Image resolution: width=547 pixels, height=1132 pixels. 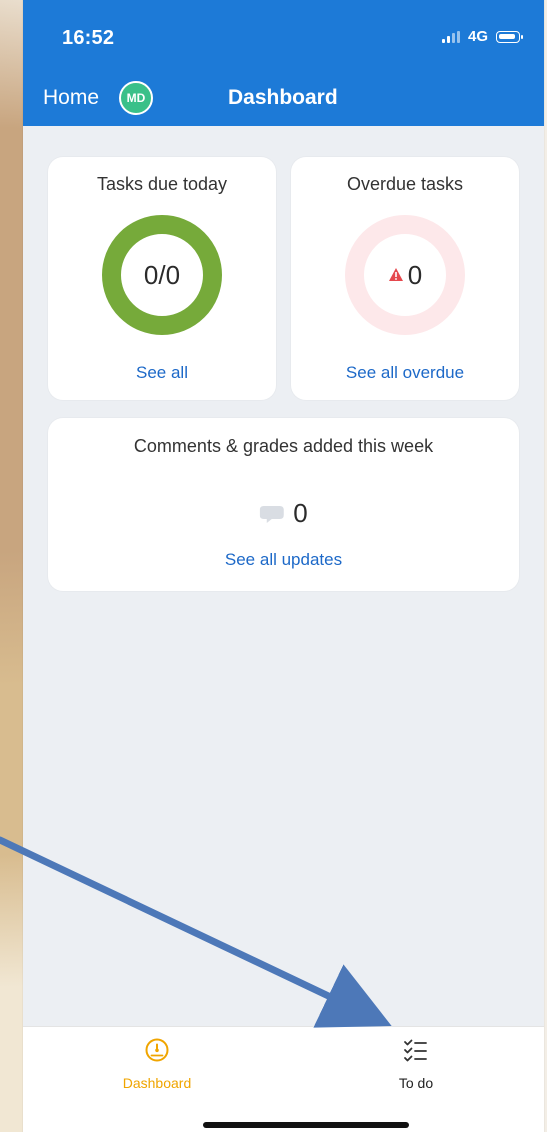 What do you see at coordinates (157, 1063) in the screenshot?
I see `dashboard-tab: Dashboard` at bounding box center [157, 1063].